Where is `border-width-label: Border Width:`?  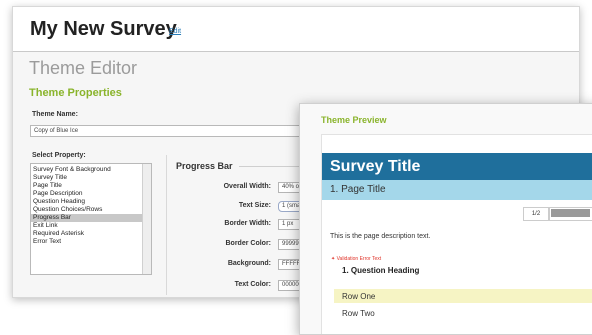 border-width-label: Border Width: is located at coordinates (247, 223).